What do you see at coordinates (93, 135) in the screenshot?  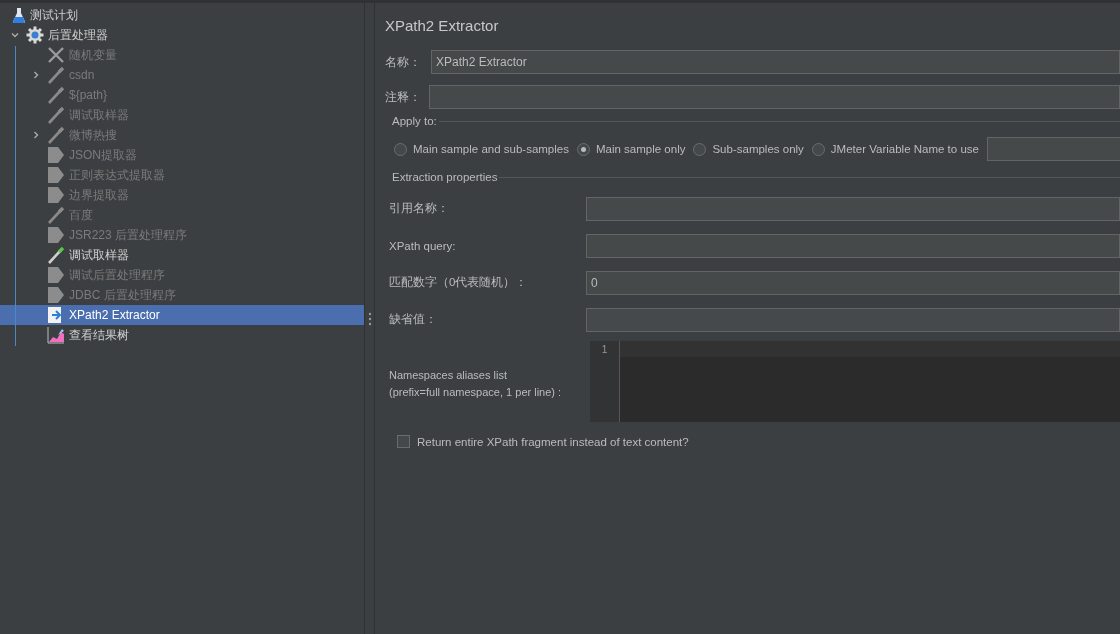 I see `tree-label: 微博热搜` at bounding box center [93, 135].